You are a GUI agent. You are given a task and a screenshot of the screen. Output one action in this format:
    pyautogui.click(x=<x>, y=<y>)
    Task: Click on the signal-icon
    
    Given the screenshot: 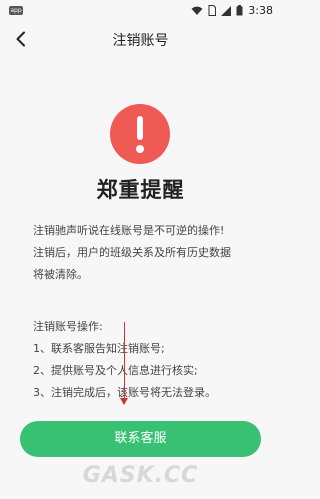 What is the action you would take?
    pyautogui.click(x=226, y=10)
    